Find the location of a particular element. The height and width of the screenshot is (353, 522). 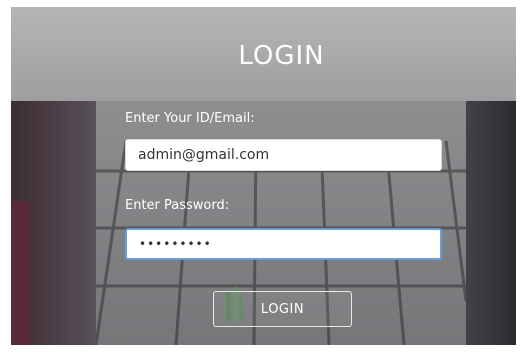

background-left is located at coordinates (53, 223).